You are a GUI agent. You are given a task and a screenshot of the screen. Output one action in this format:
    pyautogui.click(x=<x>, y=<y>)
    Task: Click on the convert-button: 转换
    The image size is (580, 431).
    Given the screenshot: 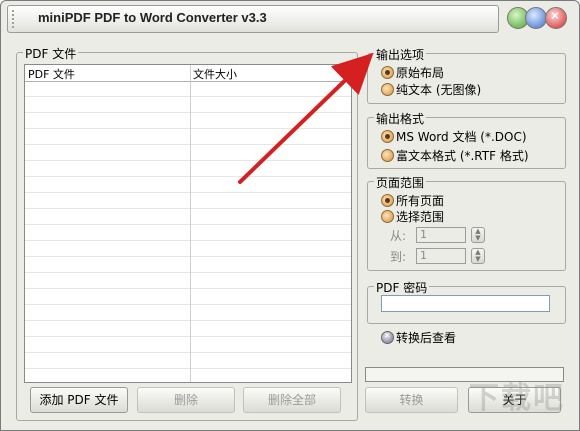 What is the action you would take?
    pyautogui.click(x=411, y=400)
    